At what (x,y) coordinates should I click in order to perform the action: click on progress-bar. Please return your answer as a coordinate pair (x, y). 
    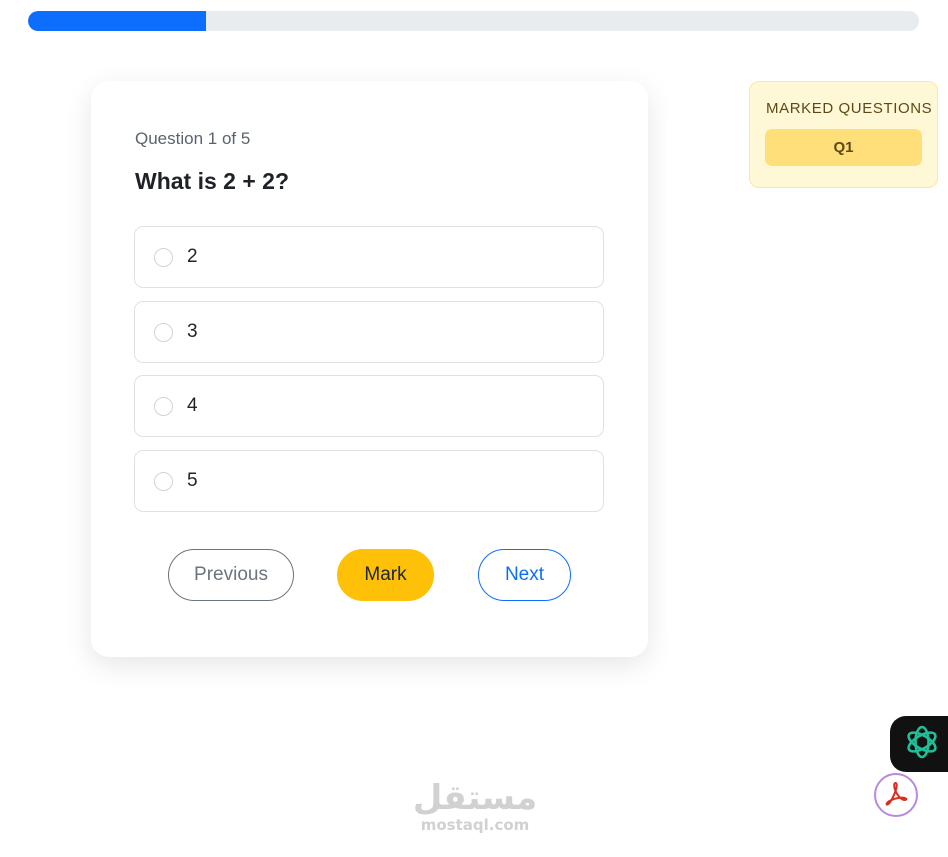
    Looking at the image, I should click on (473, 21).